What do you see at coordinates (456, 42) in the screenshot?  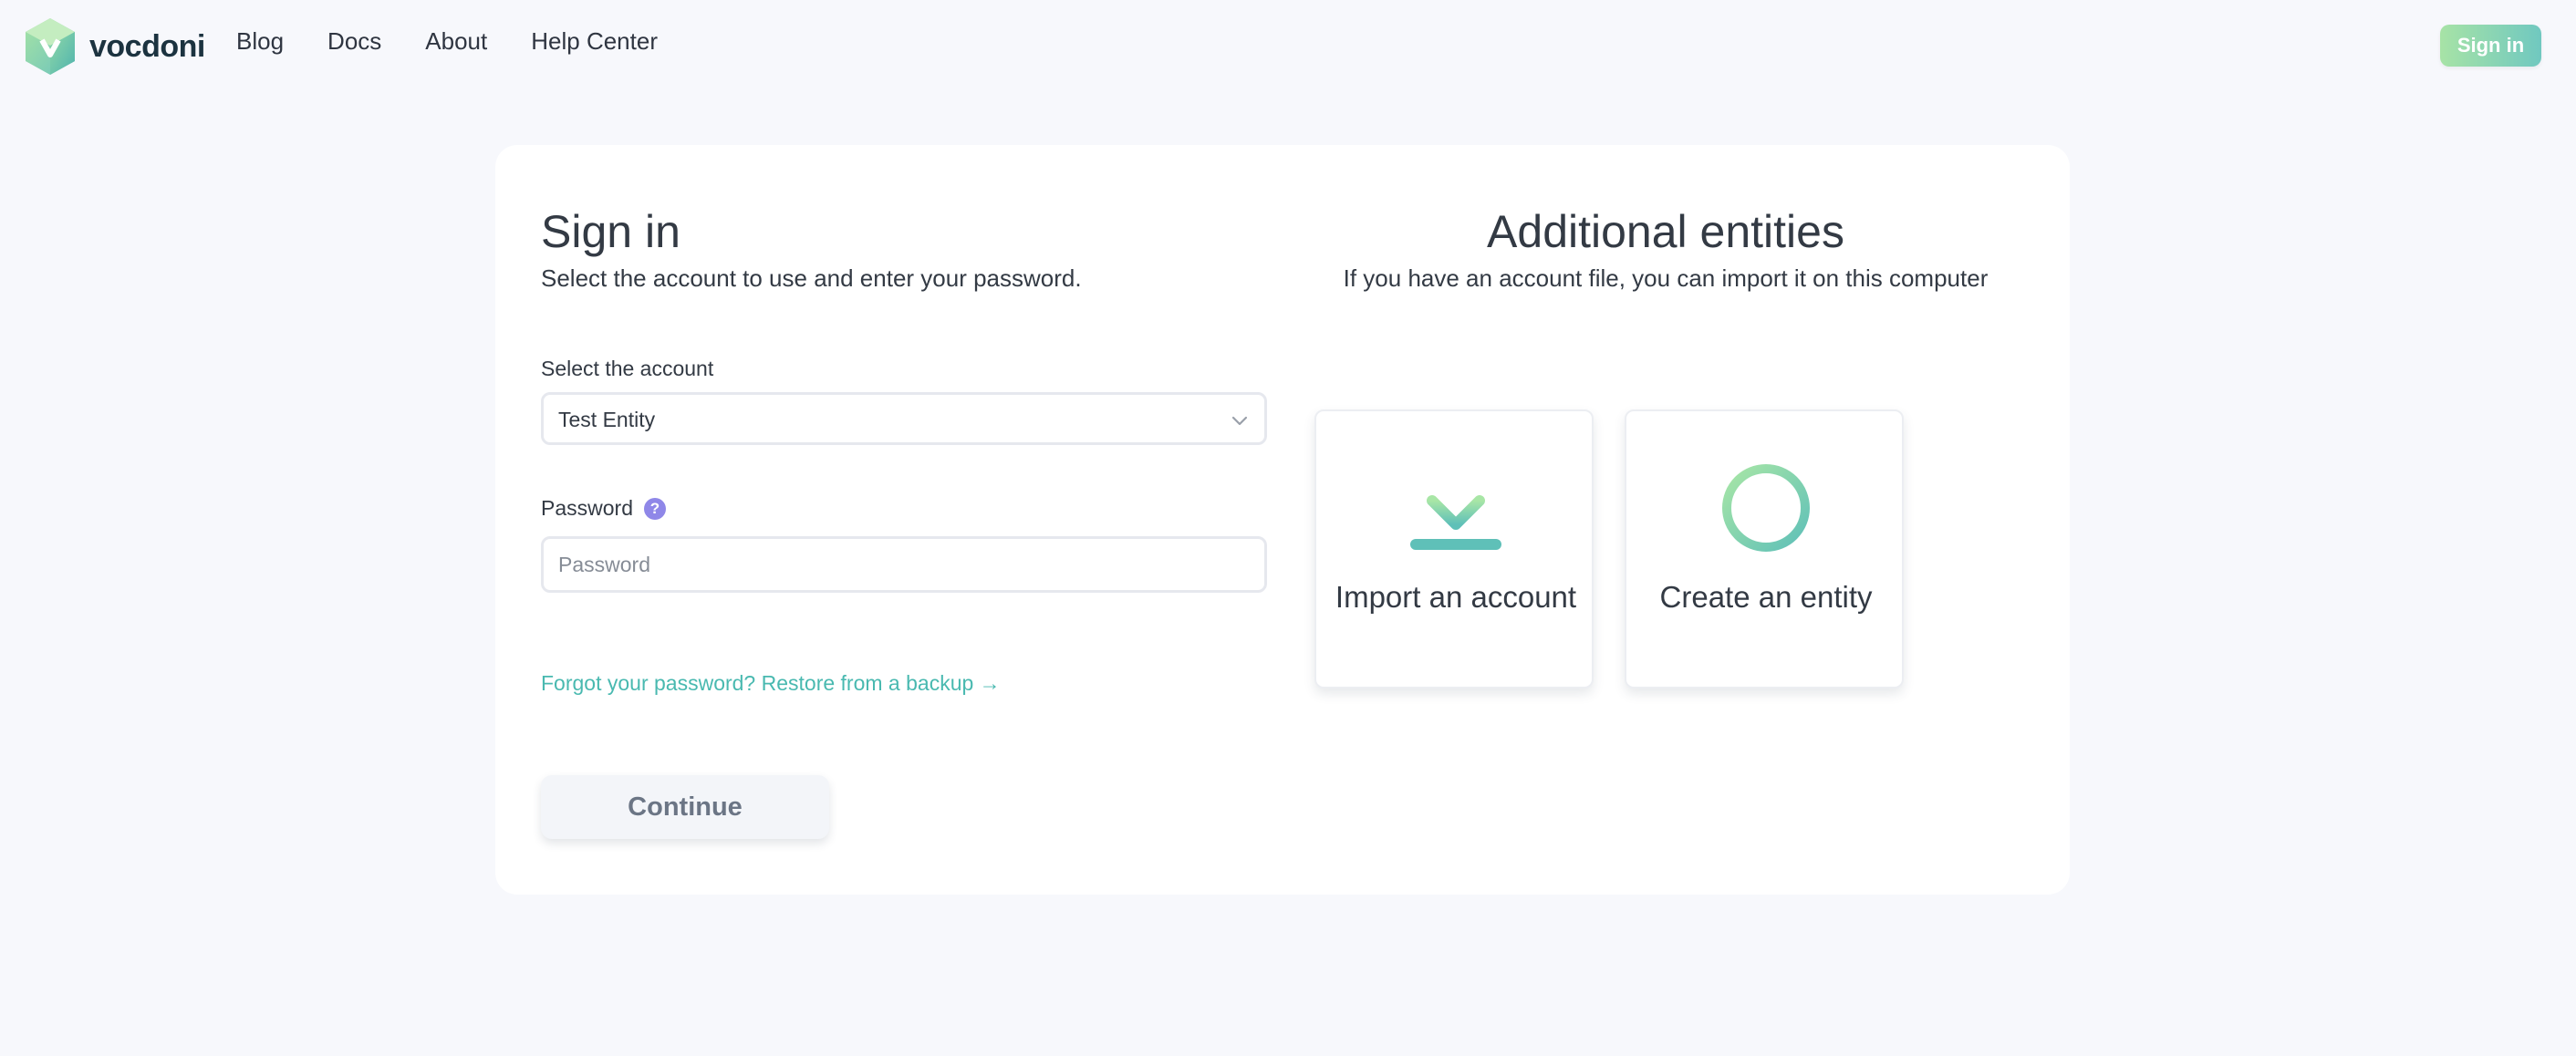 I see `nav-link-about: About` at bounding box center [456, 42].